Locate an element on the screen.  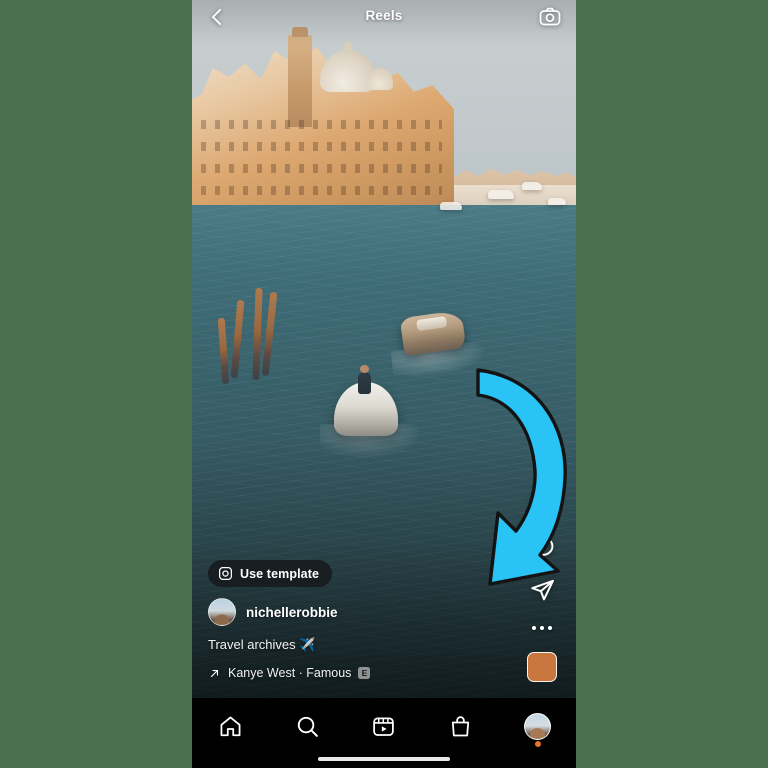
share-button is located at coordinates (542, 590).